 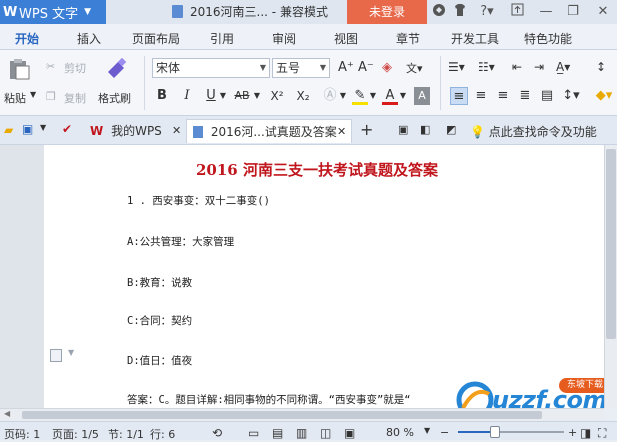 I want to click on app-menu-button: W WPS 文字 ▼, so click(x=53, y=12).